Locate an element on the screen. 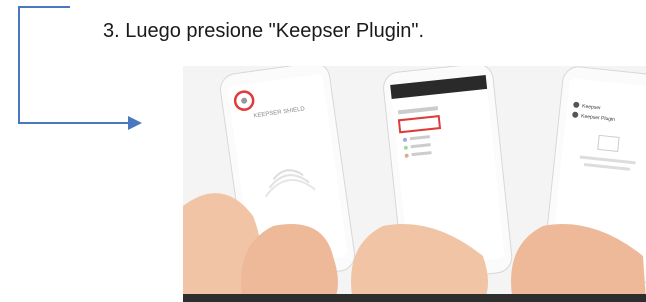  arrow-head-icon is located at coordinates (135, 123).